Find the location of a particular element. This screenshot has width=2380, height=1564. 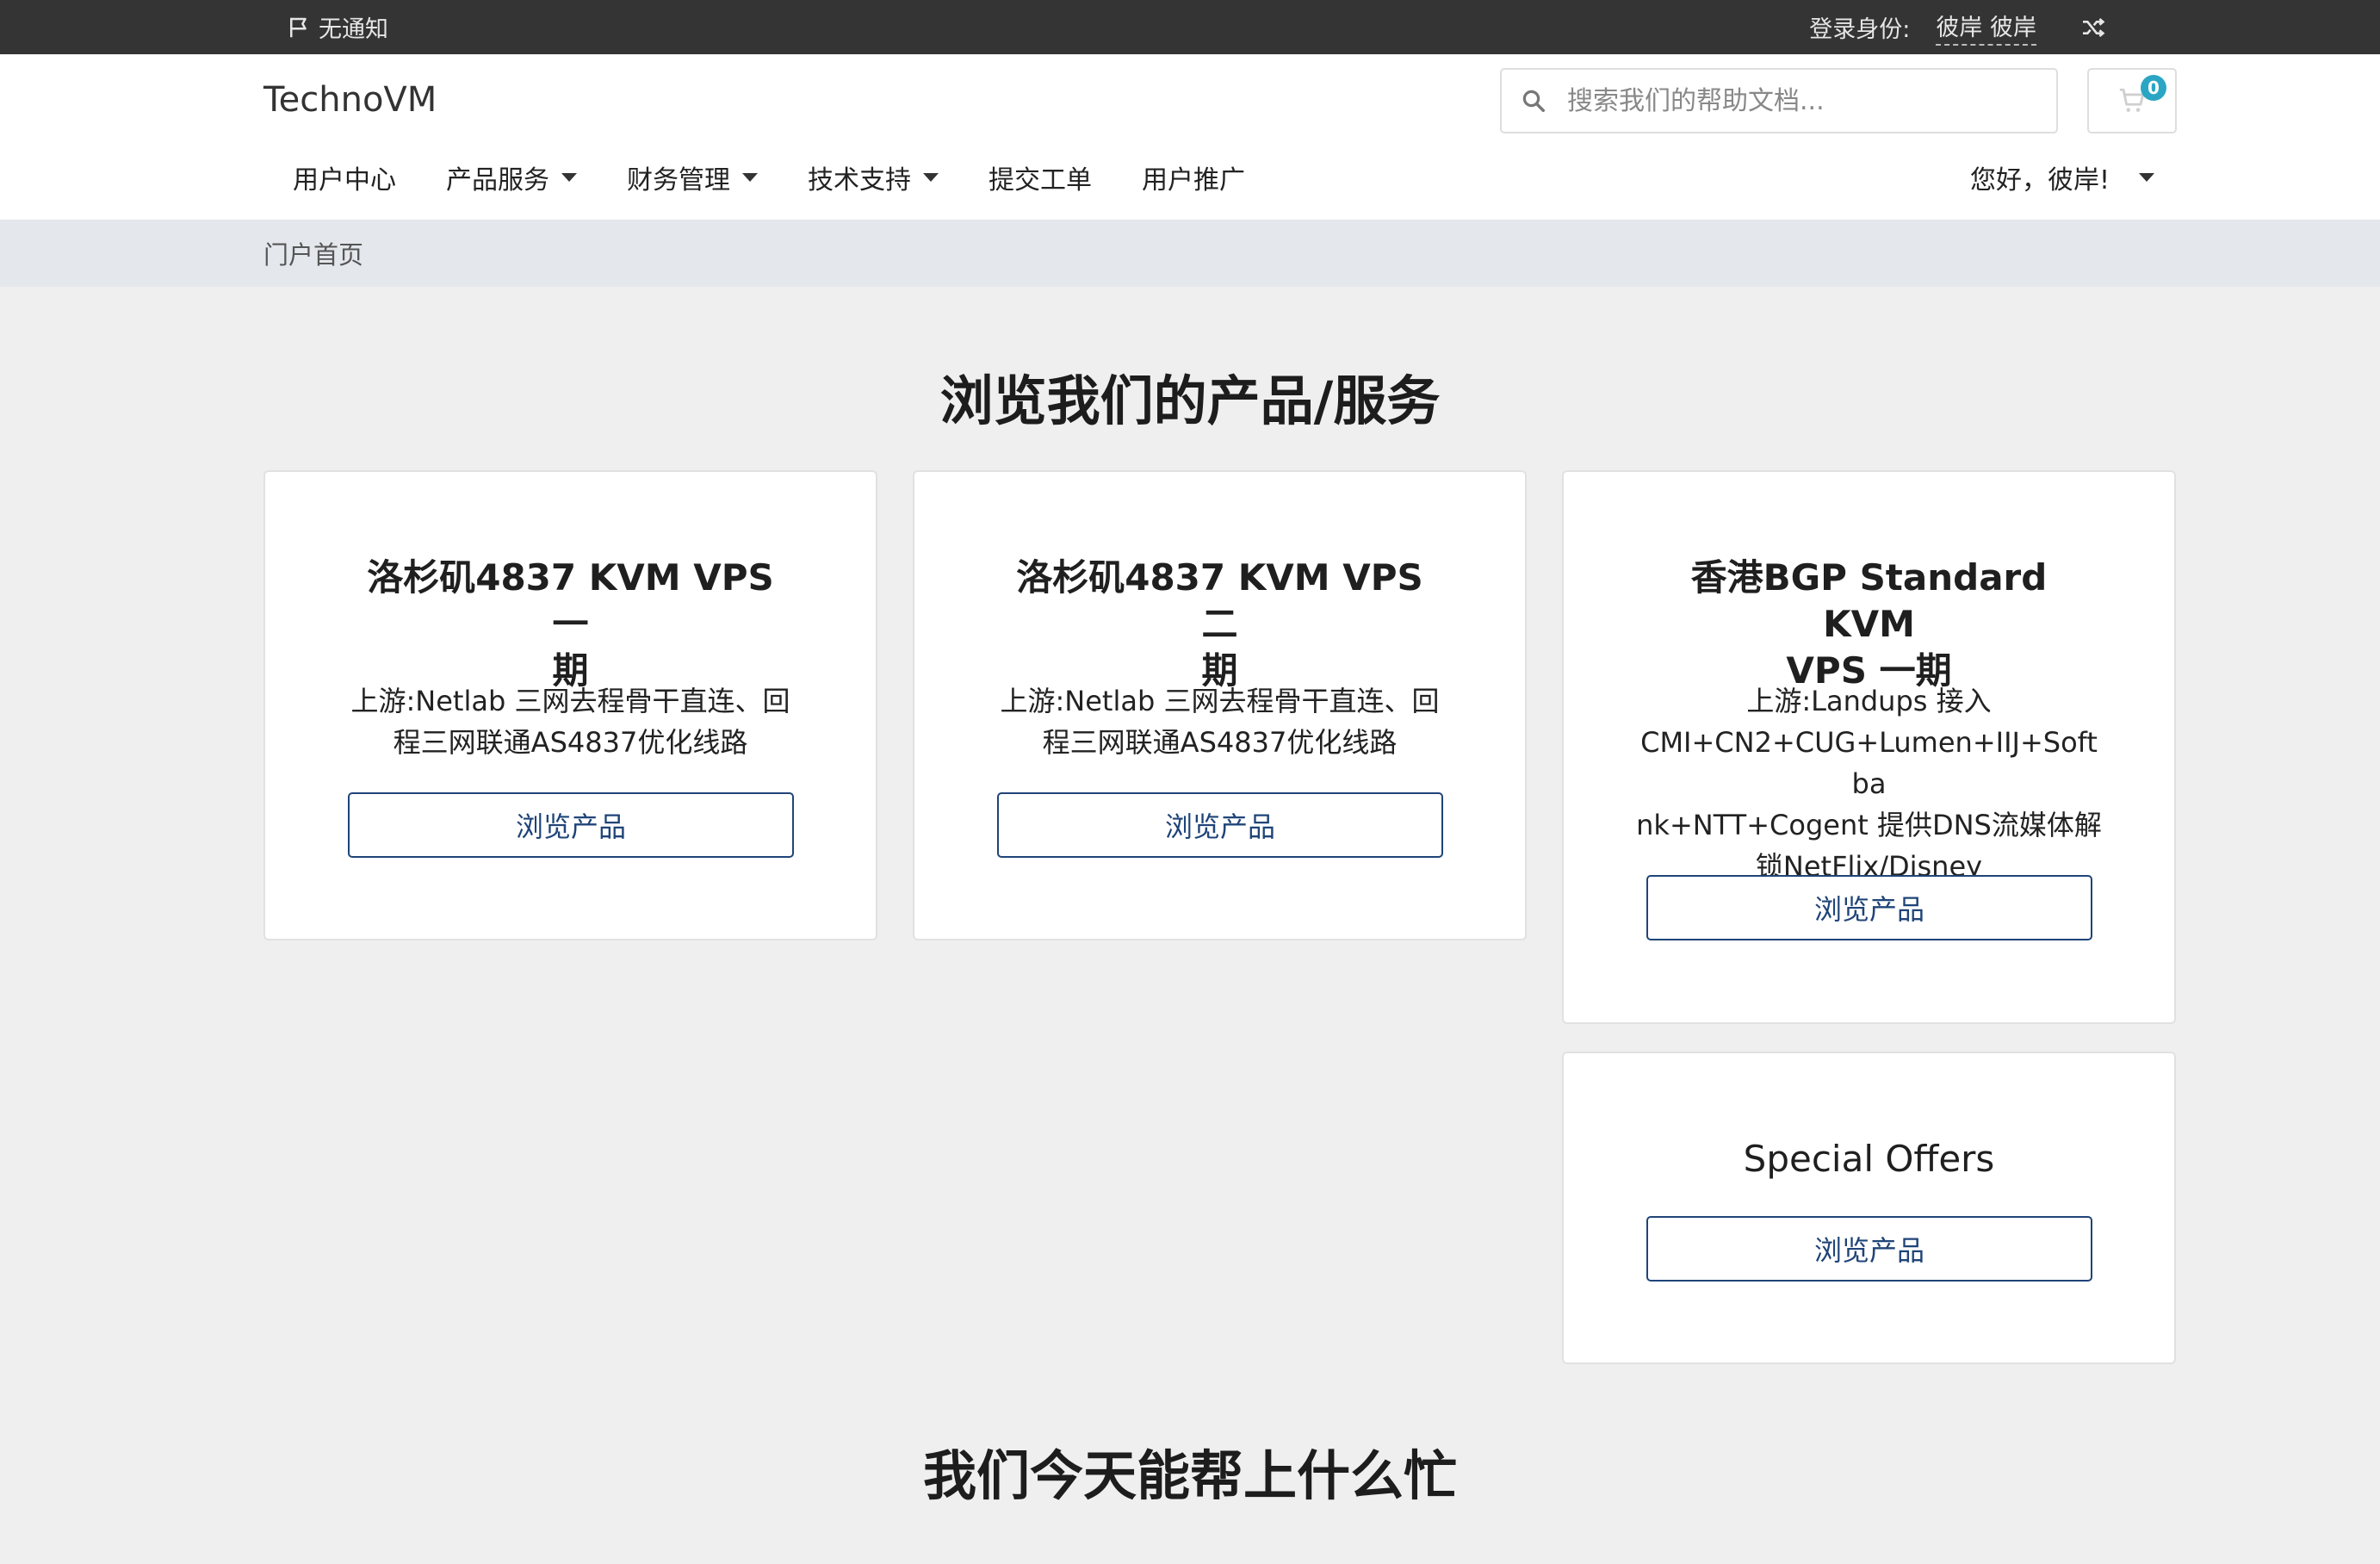

account-menu: 您好，彼岸! is located at coordinates (2062, 178).